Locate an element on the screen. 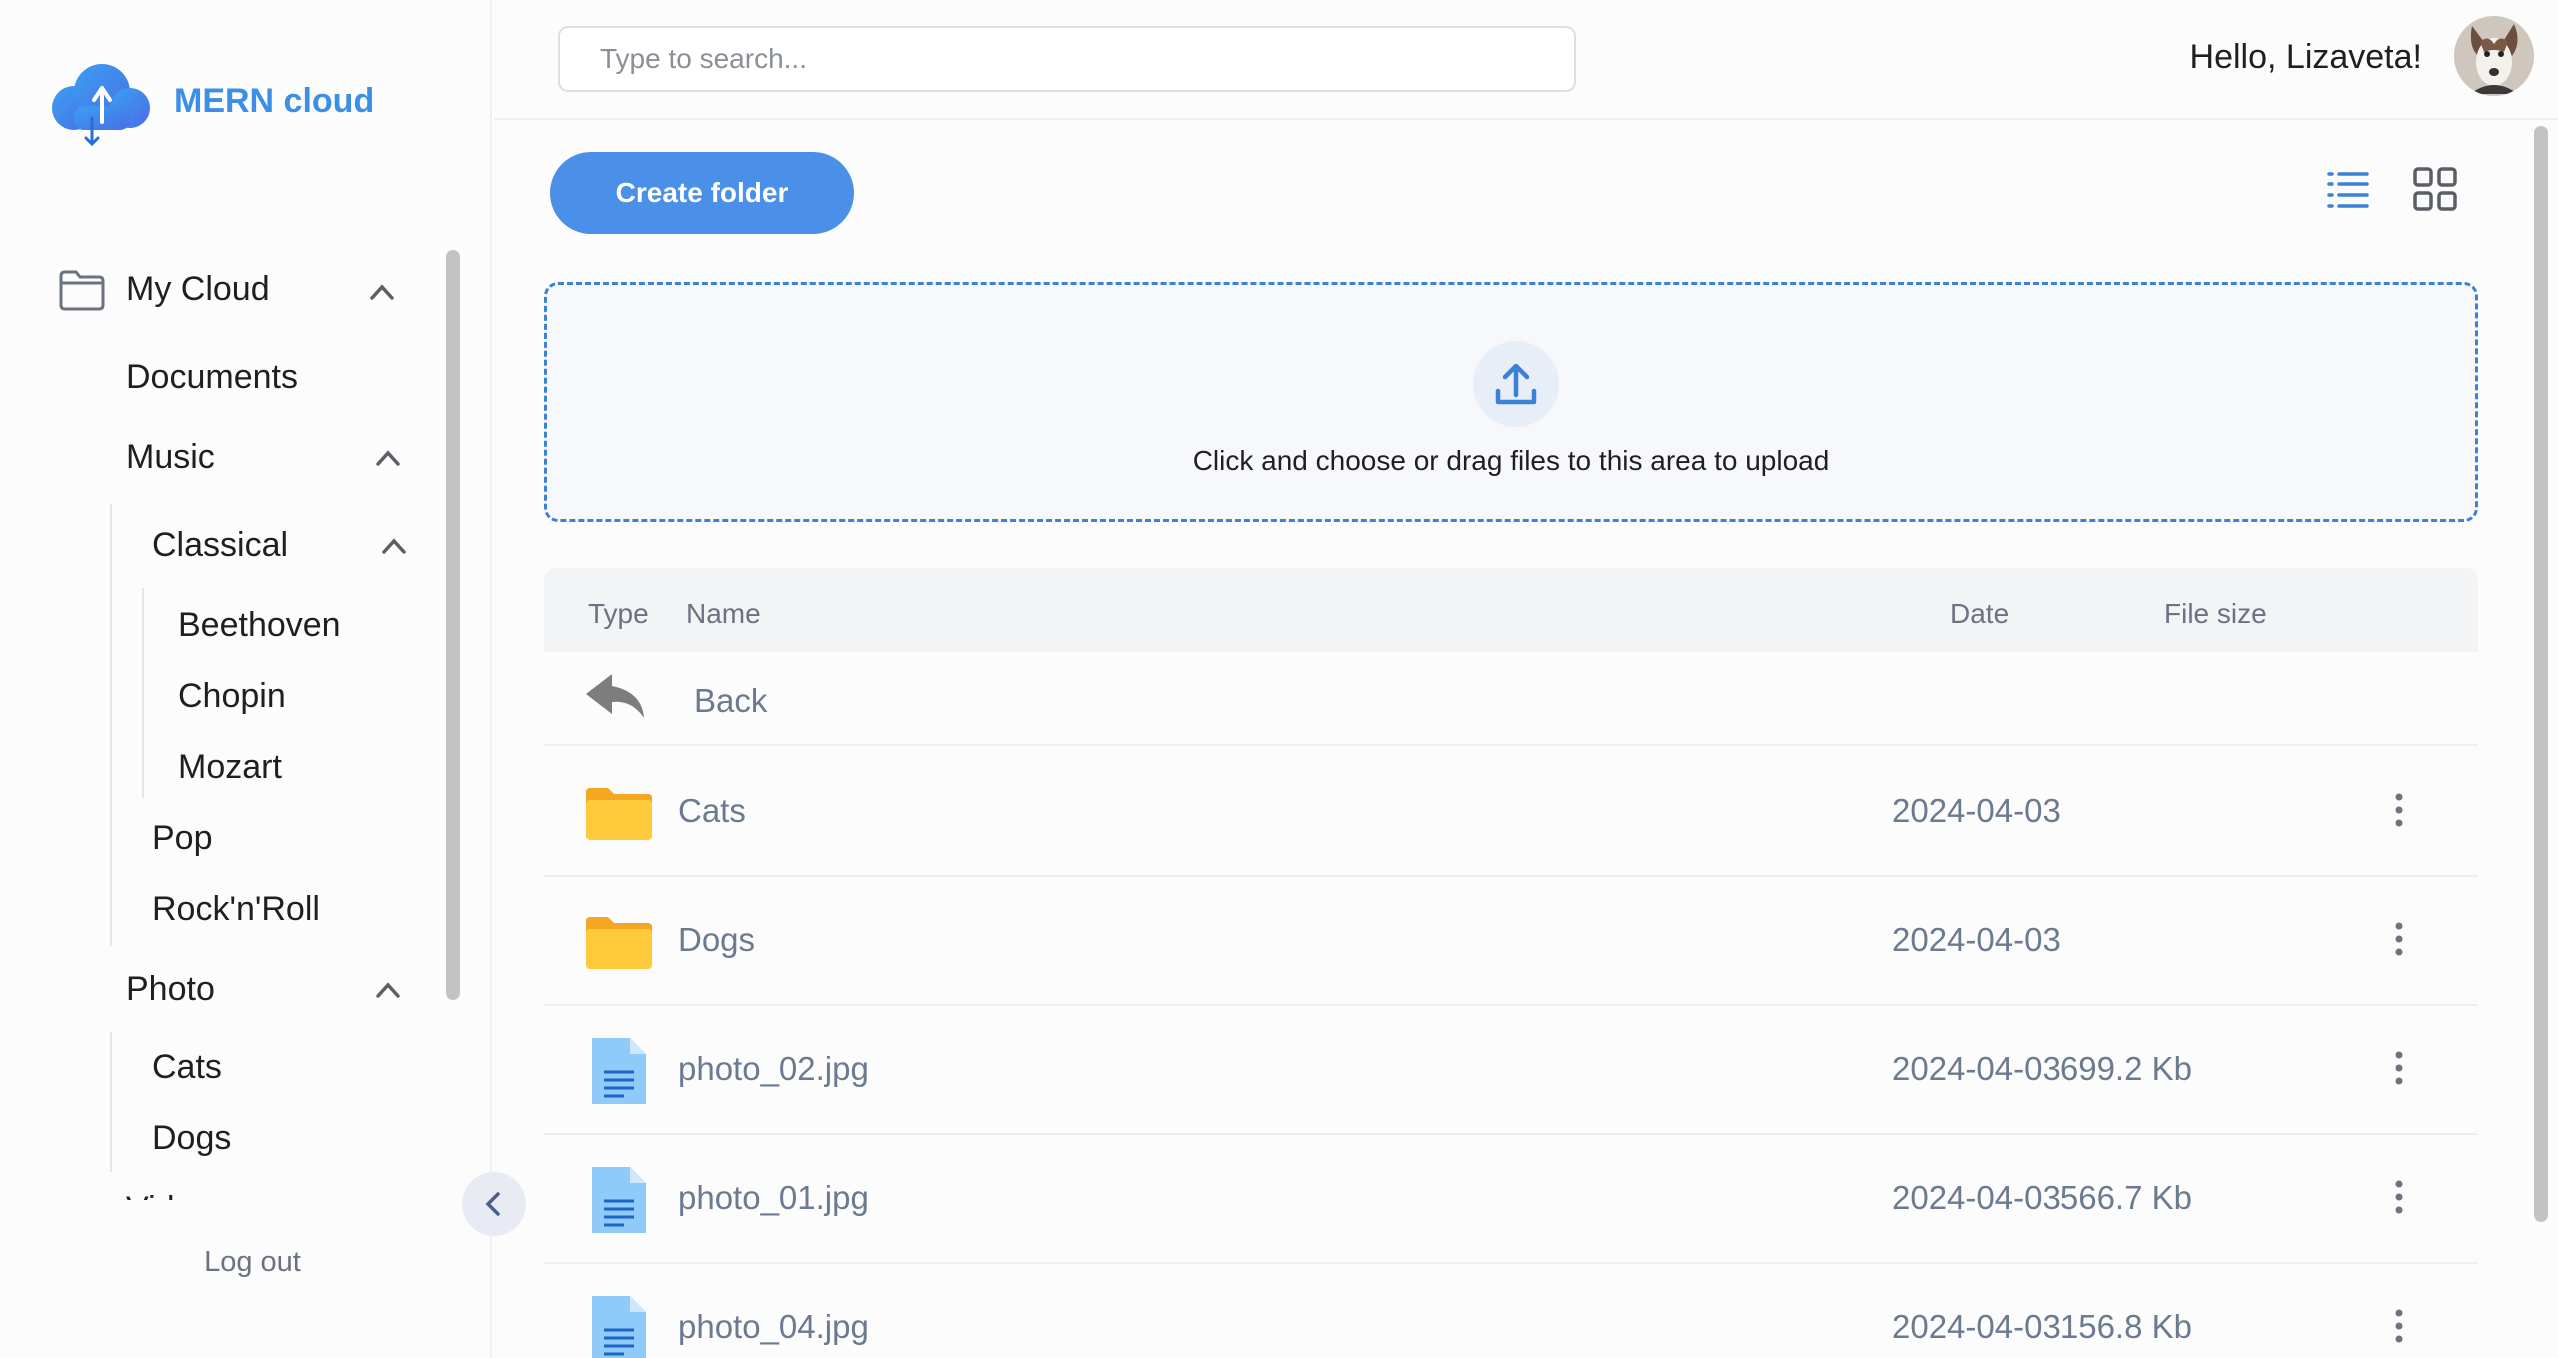  tree-item-beethoven: Beethoven is located at coordinates (259, 625).